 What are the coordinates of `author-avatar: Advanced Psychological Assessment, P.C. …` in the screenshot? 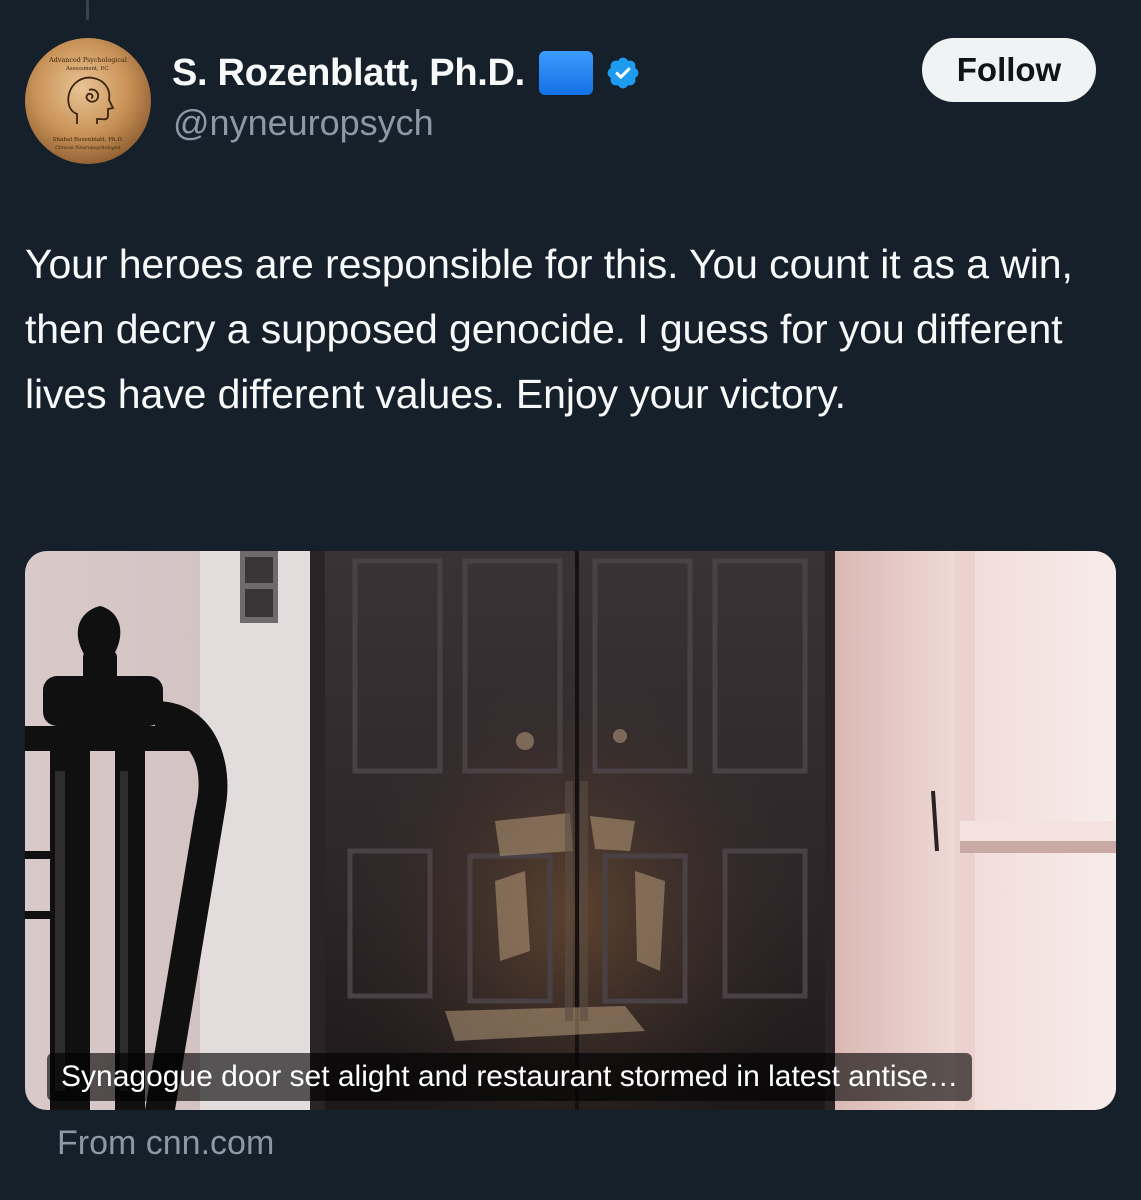 It's located at (88, 101).